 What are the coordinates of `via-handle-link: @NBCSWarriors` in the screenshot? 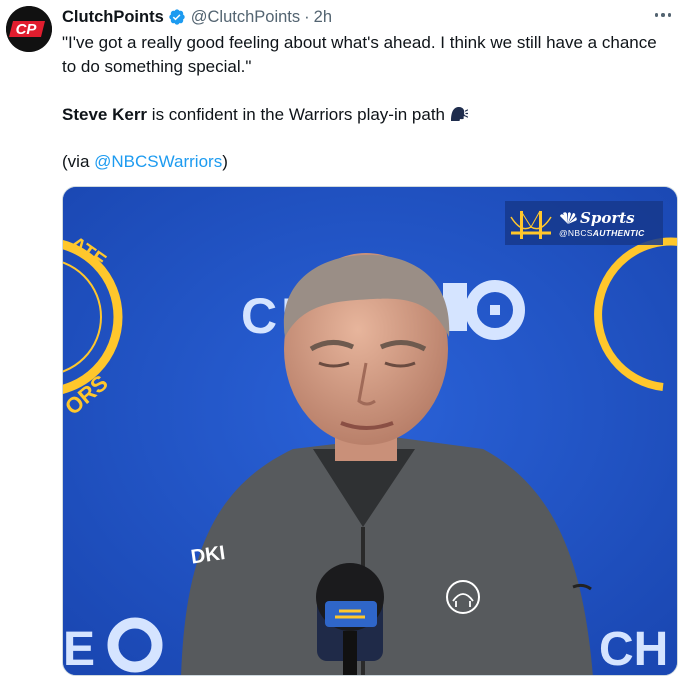 It's located at (158, 161).